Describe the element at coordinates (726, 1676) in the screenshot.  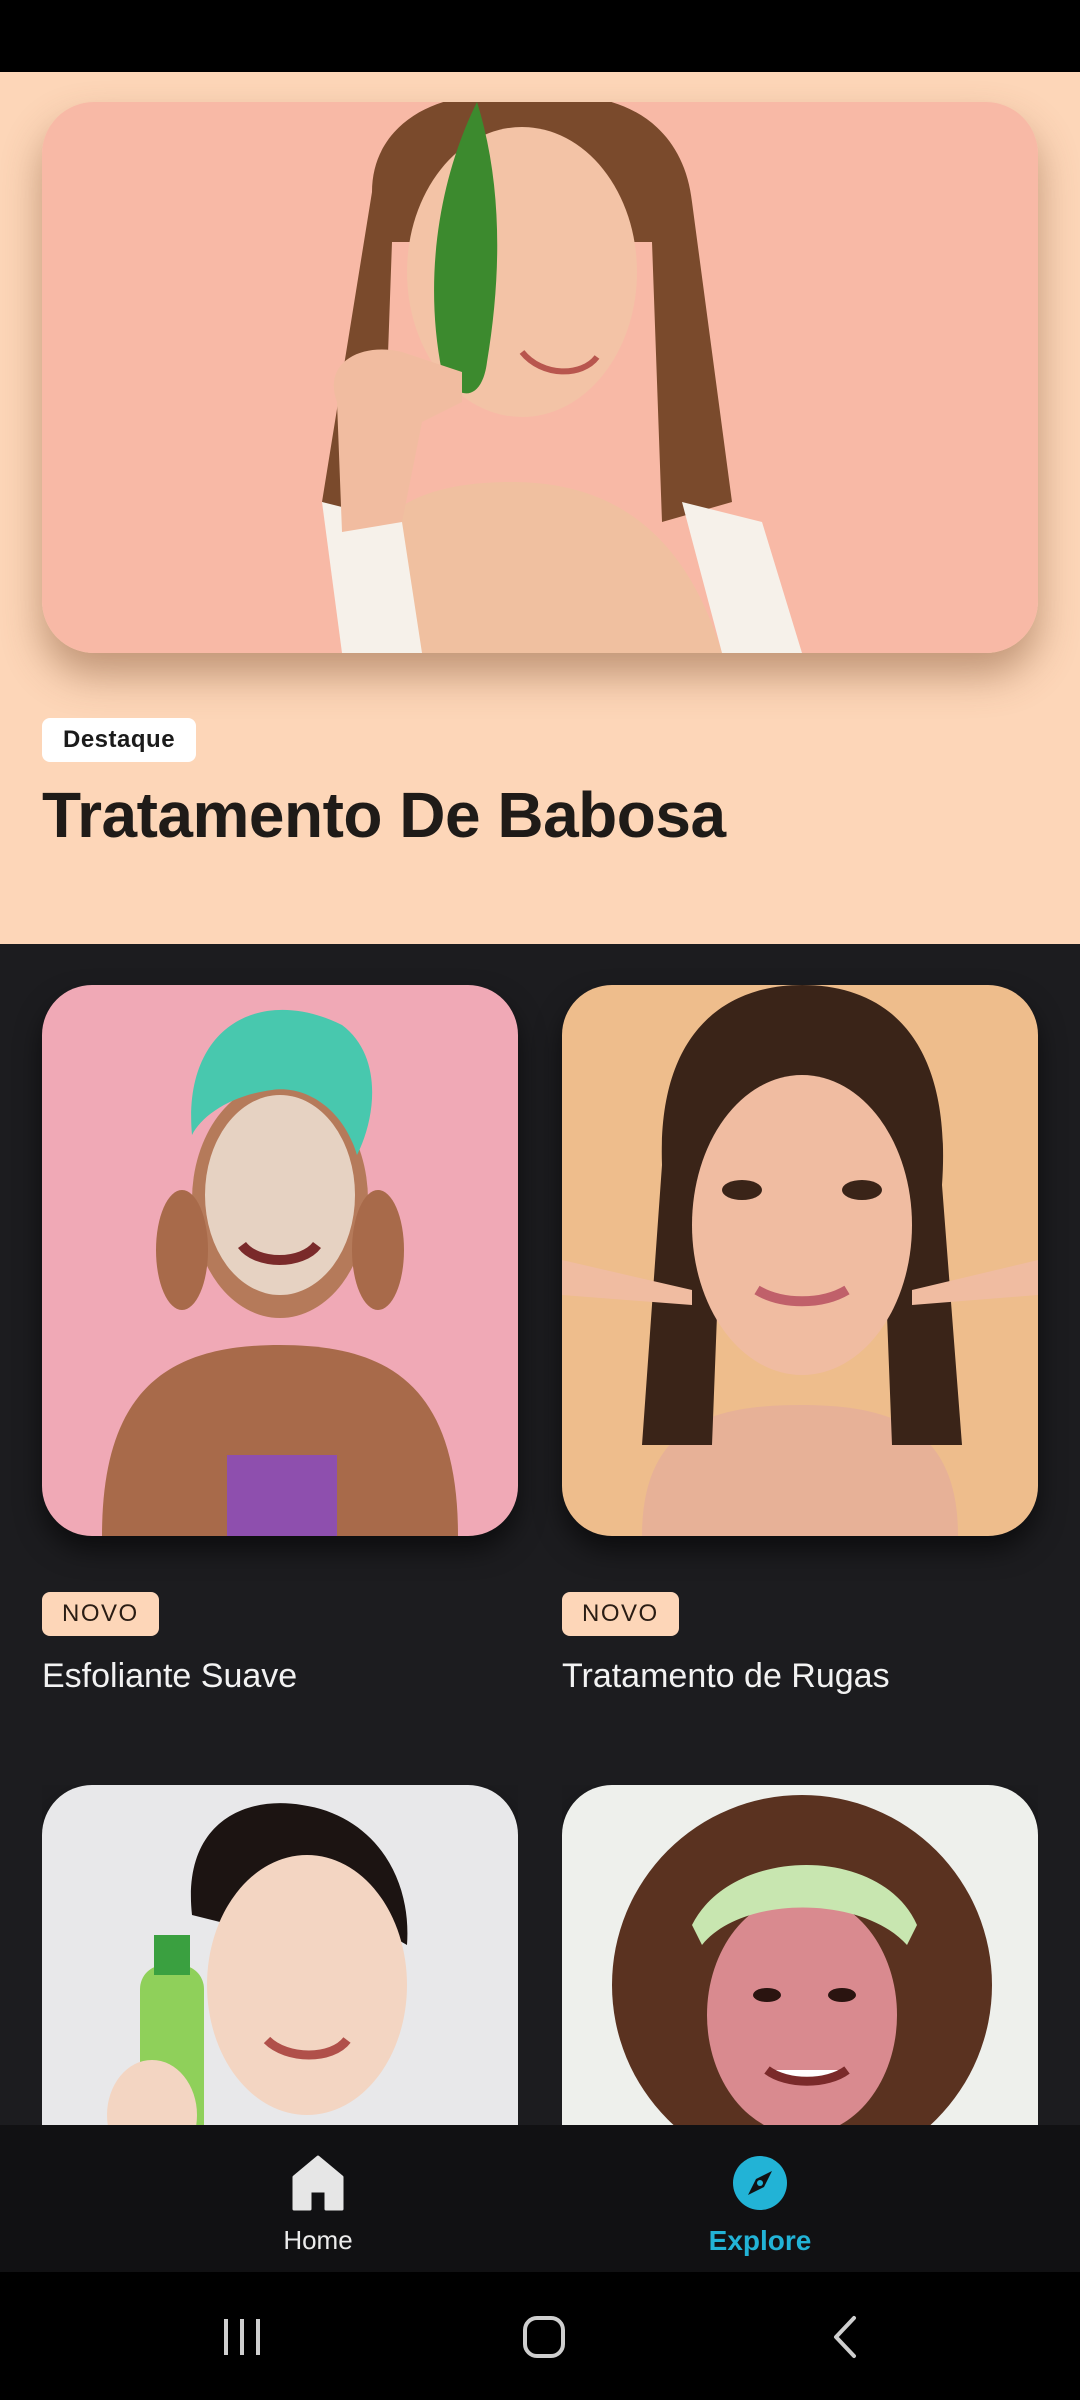
I see `card-title: Tratamento de Rugas` at that location.